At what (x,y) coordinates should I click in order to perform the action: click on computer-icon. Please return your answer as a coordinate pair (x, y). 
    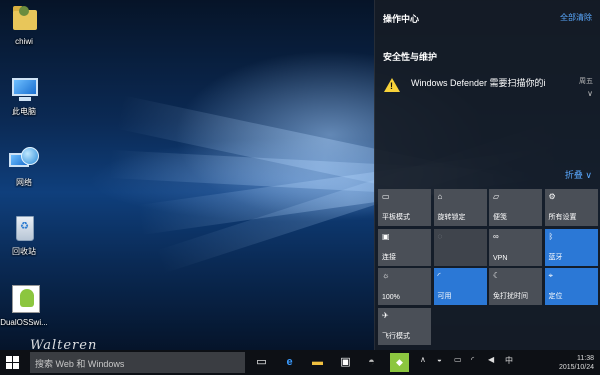
    Looking at the image, I should click on (24, 89).